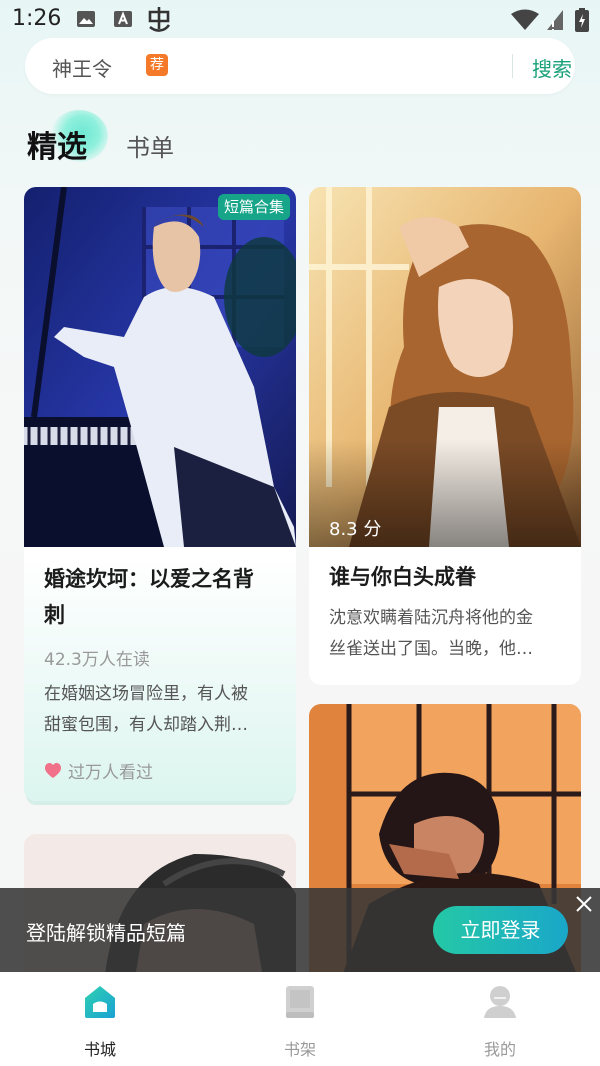 Image resolution: width=600 pixels, height=1066 pixels. Describe the element at coordinates (582, 20) in the screenshot. I see `battery-icon` at that location.